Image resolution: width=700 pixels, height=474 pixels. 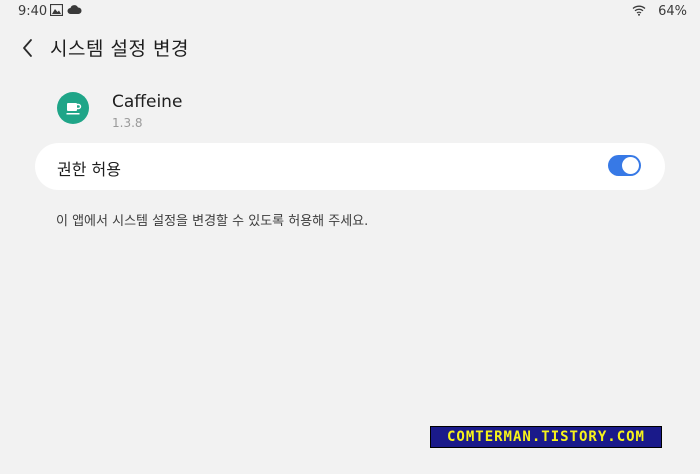 I want to click on battery-level: 64%, so click(x=672, y=11).